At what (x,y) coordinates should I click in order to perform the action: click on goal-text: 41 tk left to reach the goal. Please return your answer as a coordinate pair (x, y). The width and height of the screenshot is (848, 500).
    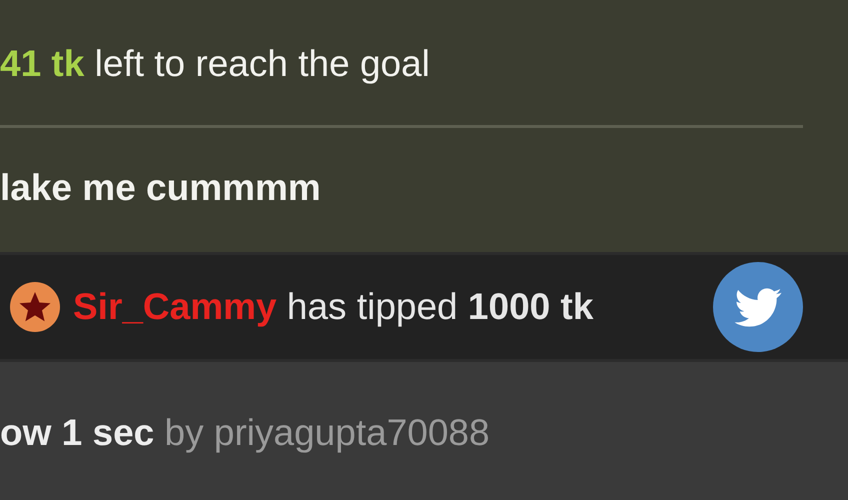
    Looking at the image, I should click on (215, 64).